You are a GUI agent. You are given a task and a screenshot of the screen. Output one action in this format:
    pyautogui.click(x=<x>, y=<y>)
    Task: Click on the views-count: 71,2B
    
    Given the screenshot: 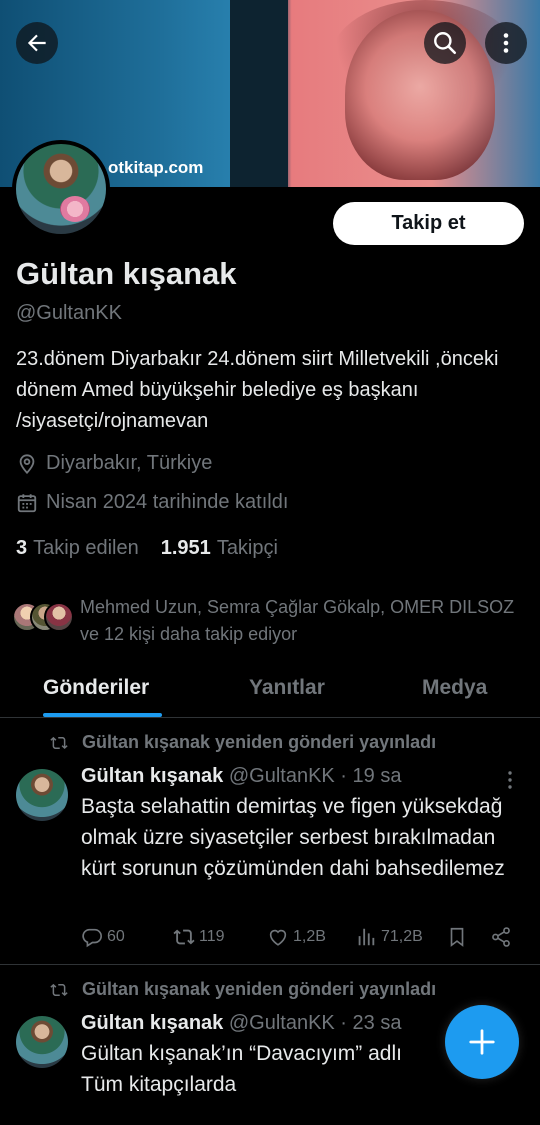 What is the action you would take?
    pyautogui.click(x=402, y=936)
    